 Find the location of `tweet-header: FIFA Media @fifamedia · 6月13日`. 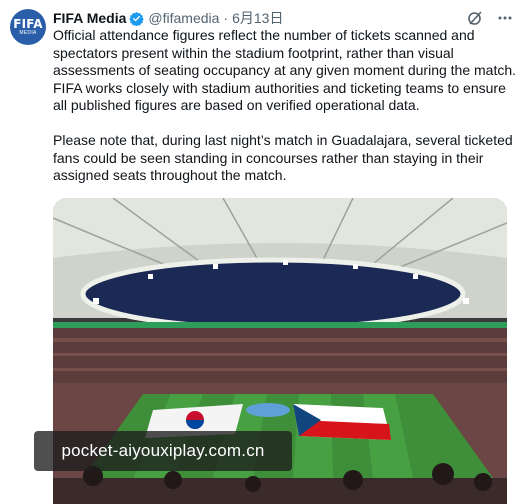

tweet-header: FIFA Media @fifamedia · 6月13日 is located at coordinates (168, 18).